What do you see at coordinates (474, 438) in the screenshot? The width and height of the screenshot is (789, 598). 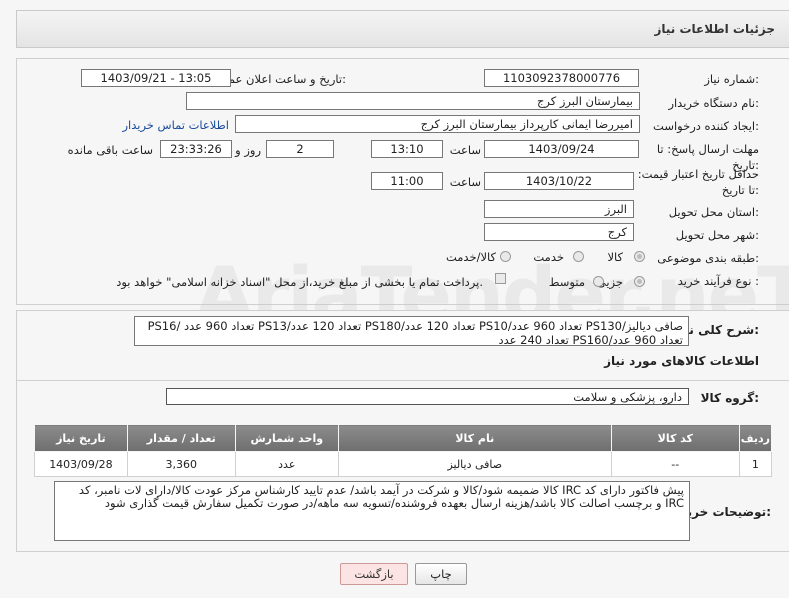 I see `col-name: نام کالا` at bounding box center [474, 438].